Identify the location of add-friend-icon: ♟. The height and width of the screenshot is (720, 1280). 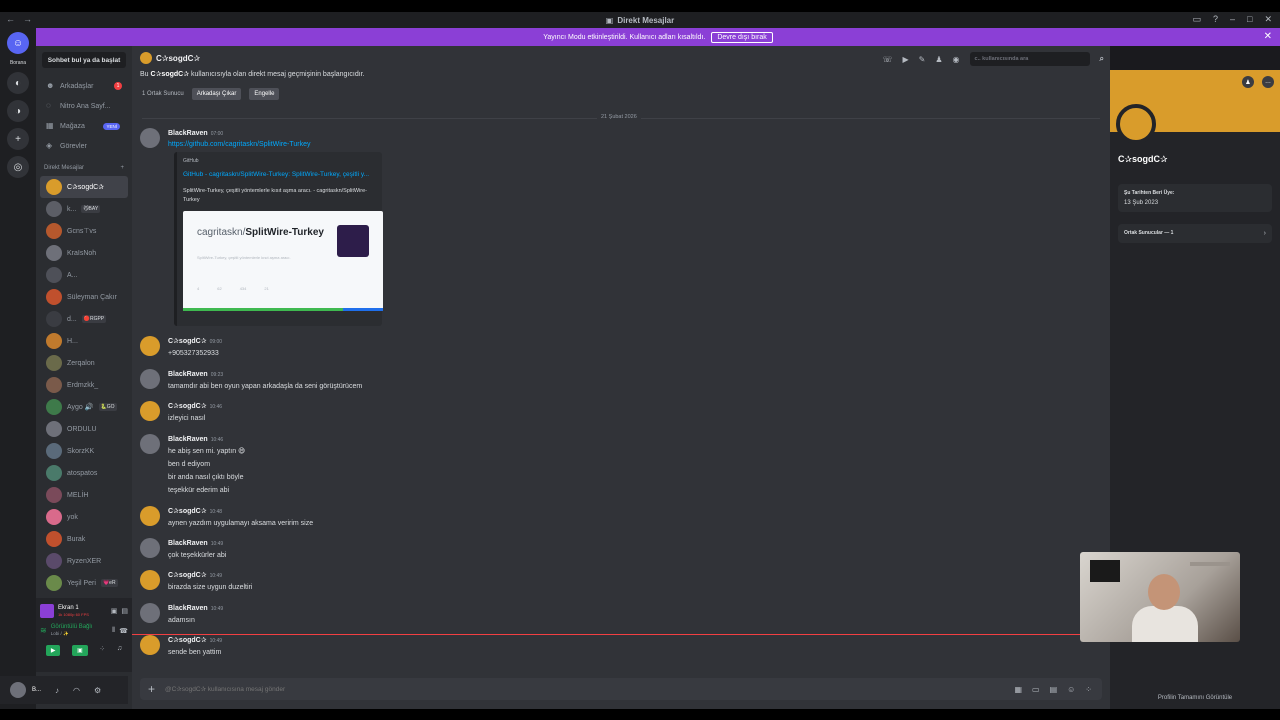
(1248, 82).